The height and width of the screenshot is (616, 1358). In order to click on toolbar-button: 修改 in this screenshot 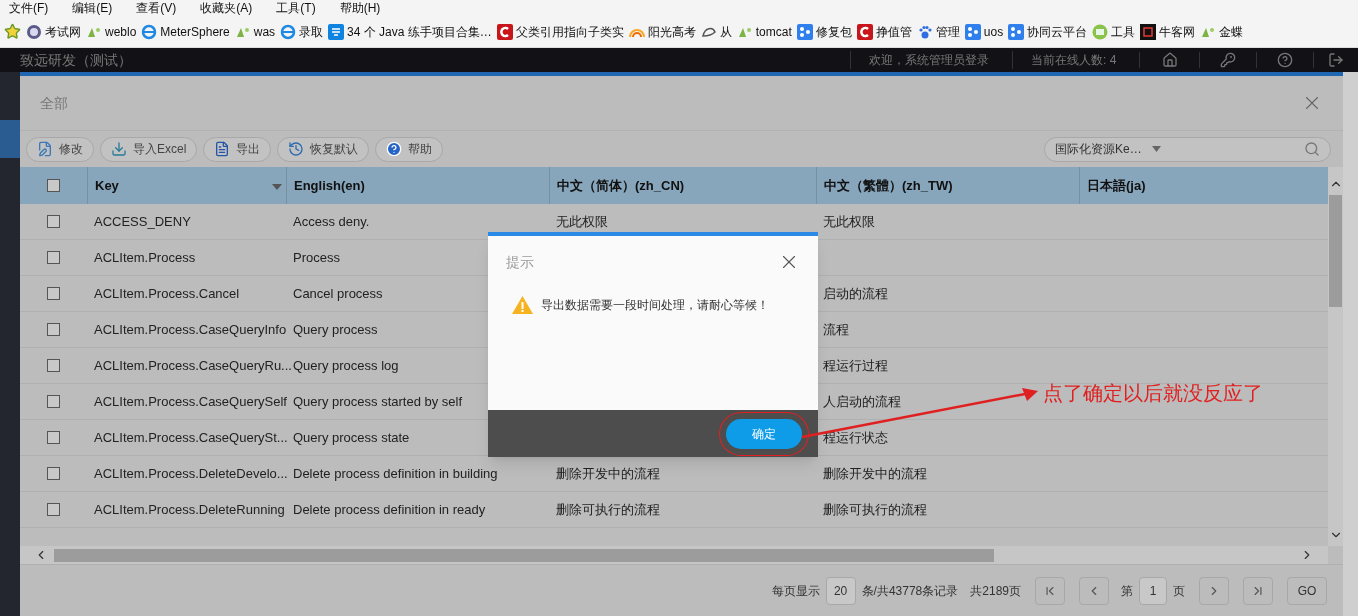, I will do `click(60, 149)`.